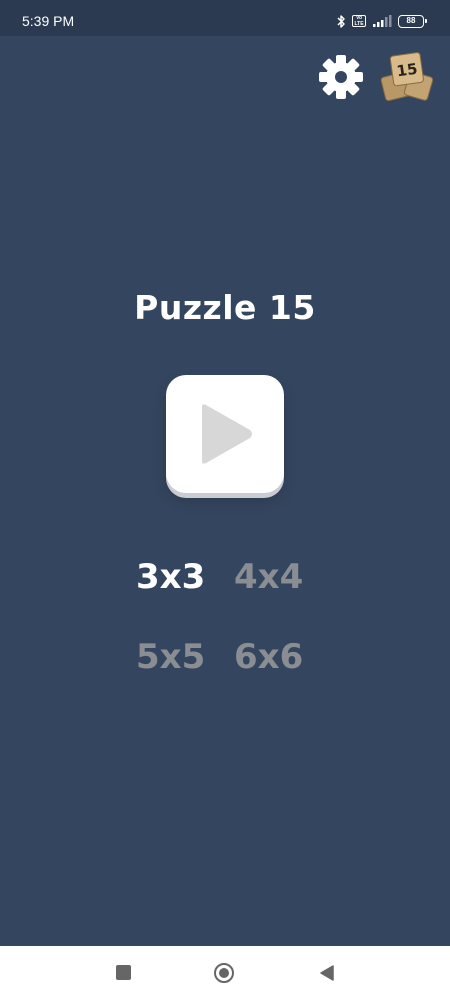  Describe the element at coordinates (268, 657) in the screenshot. I see `size-option-6x6: 6x6` at that location.